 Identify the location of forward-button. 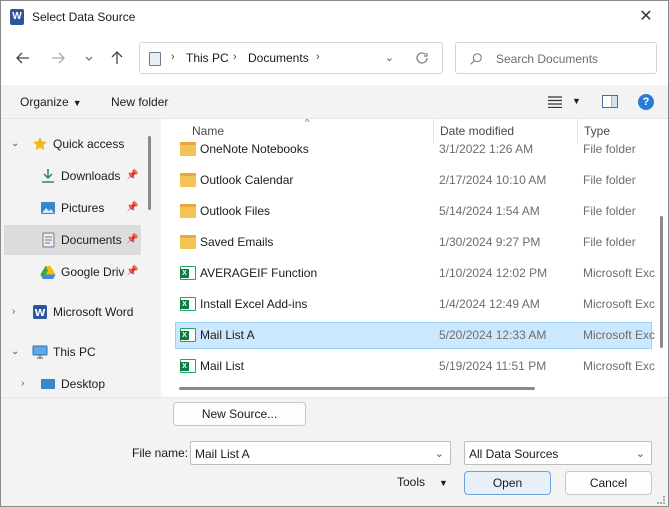
(58, 58).